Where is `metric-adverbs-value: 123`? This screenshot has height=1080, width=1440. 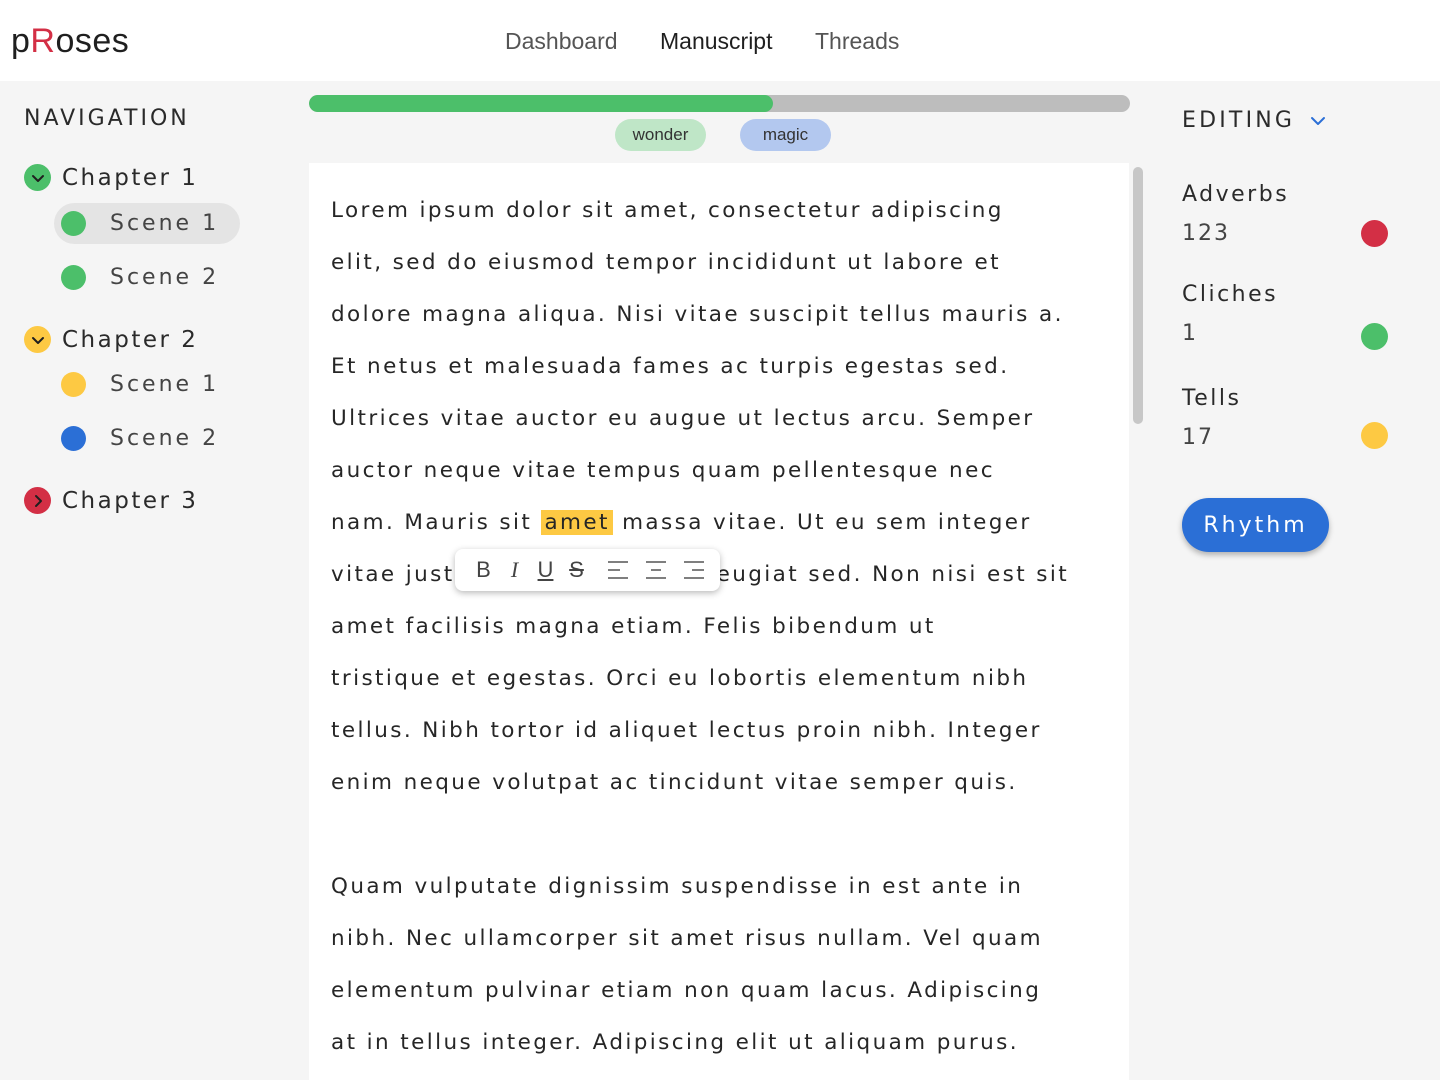 metric-adverbs-value: 123 is located at coordinates (1206, 233).